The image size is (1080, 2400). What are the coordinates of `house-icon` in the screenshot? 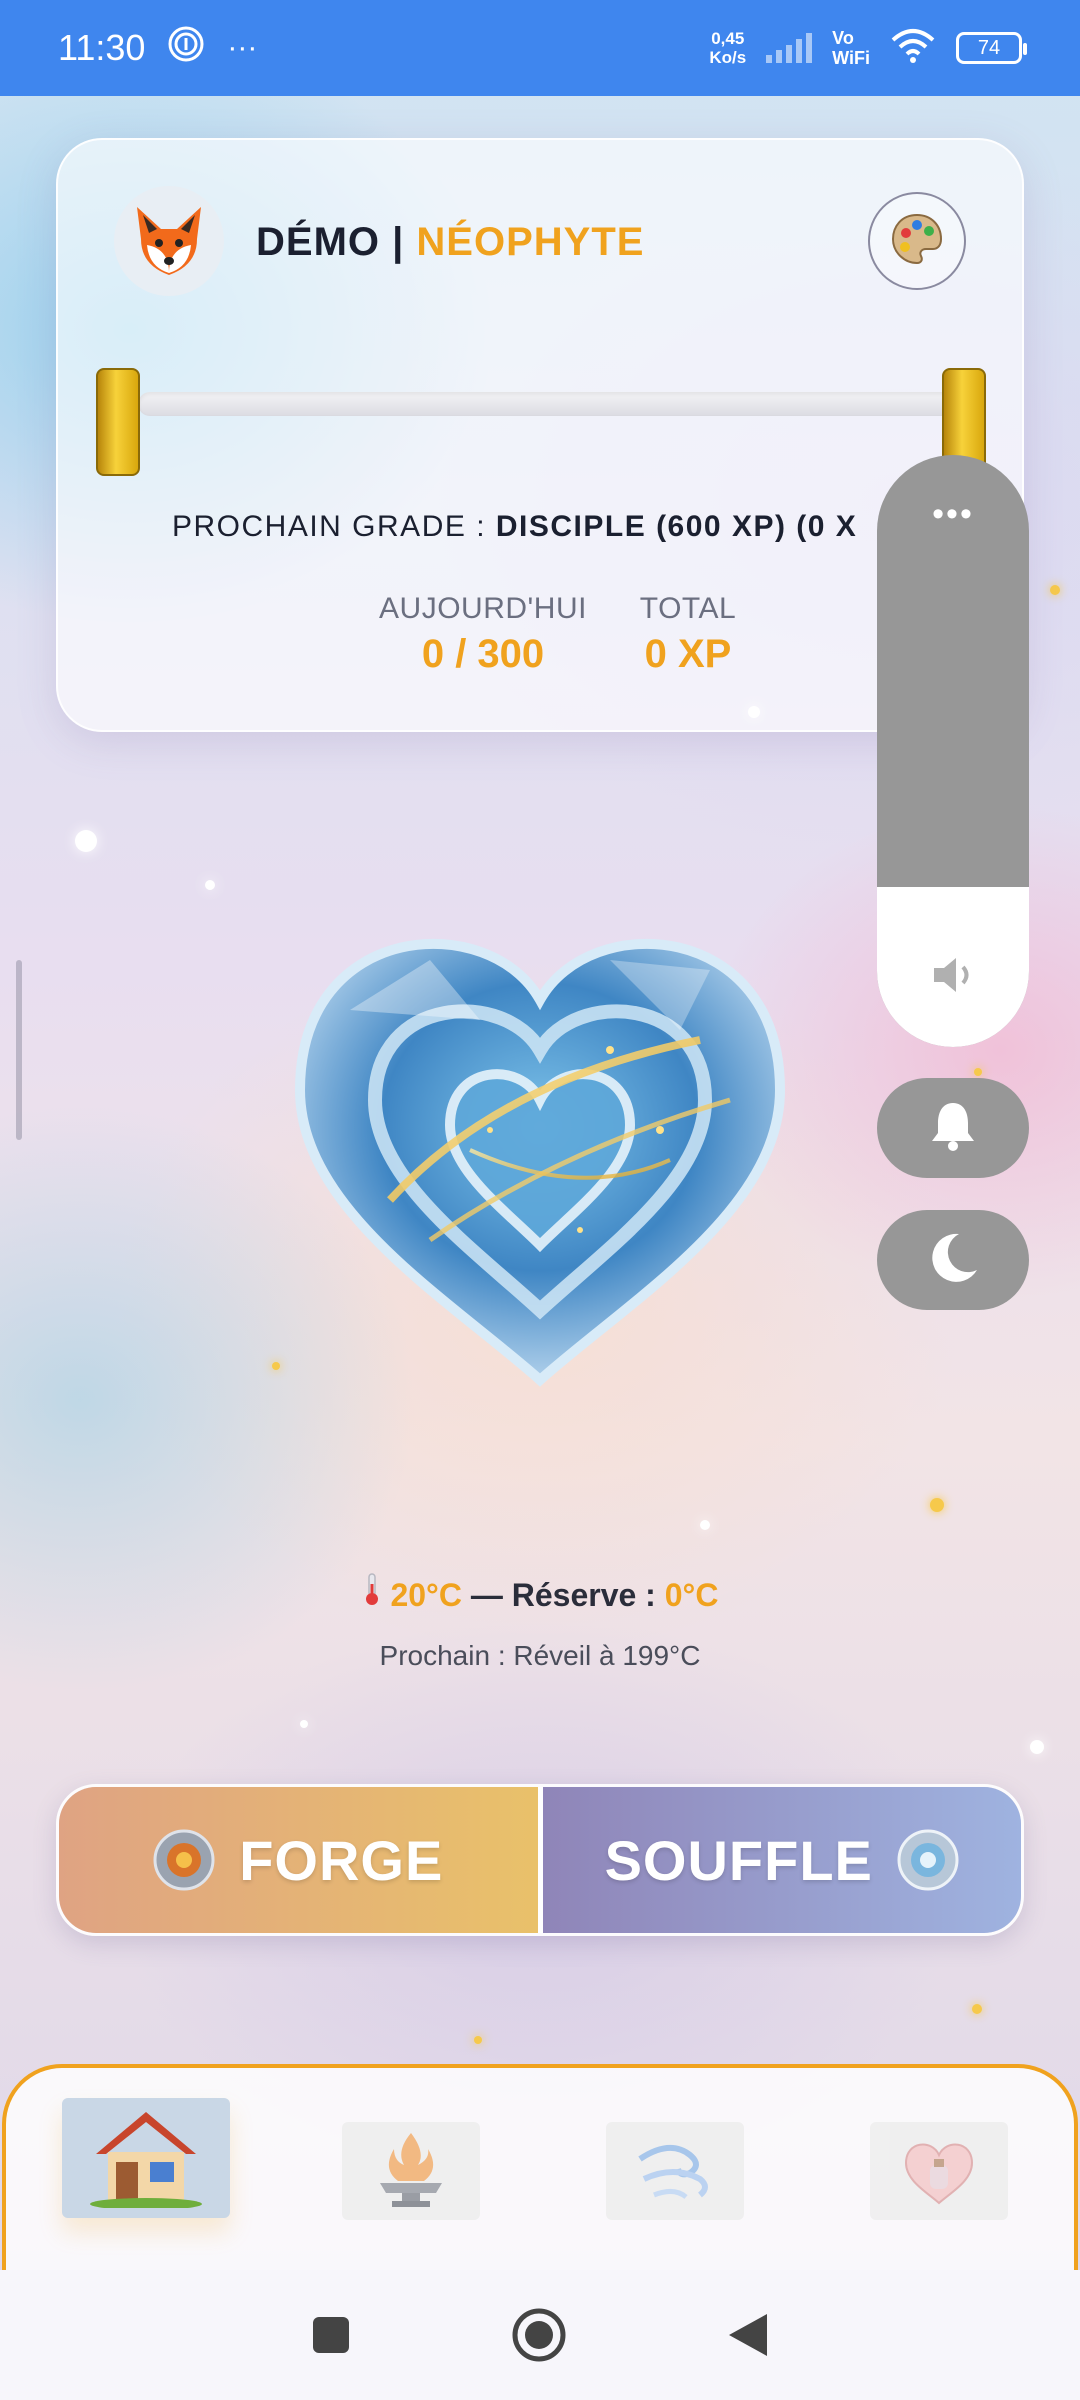 It's located at (146, 2158).